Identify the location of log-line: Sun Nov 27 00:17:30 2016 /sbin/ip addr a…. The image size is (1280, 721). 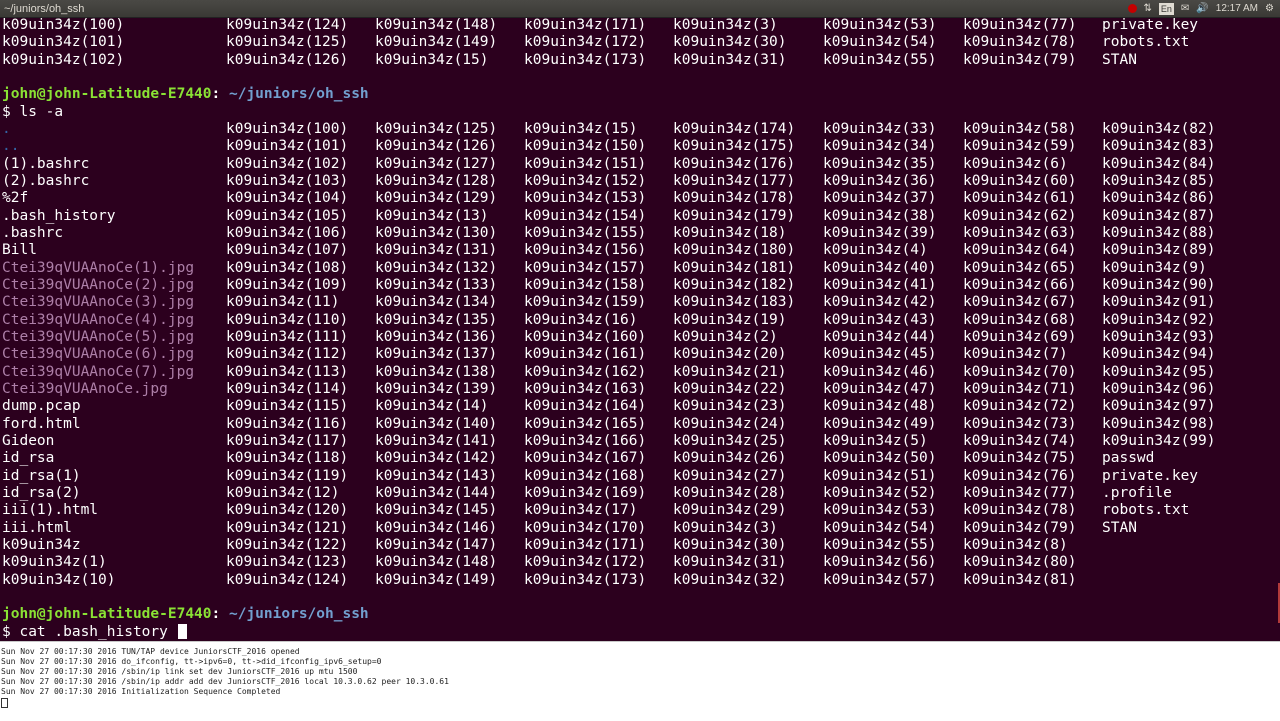
(225, 681).